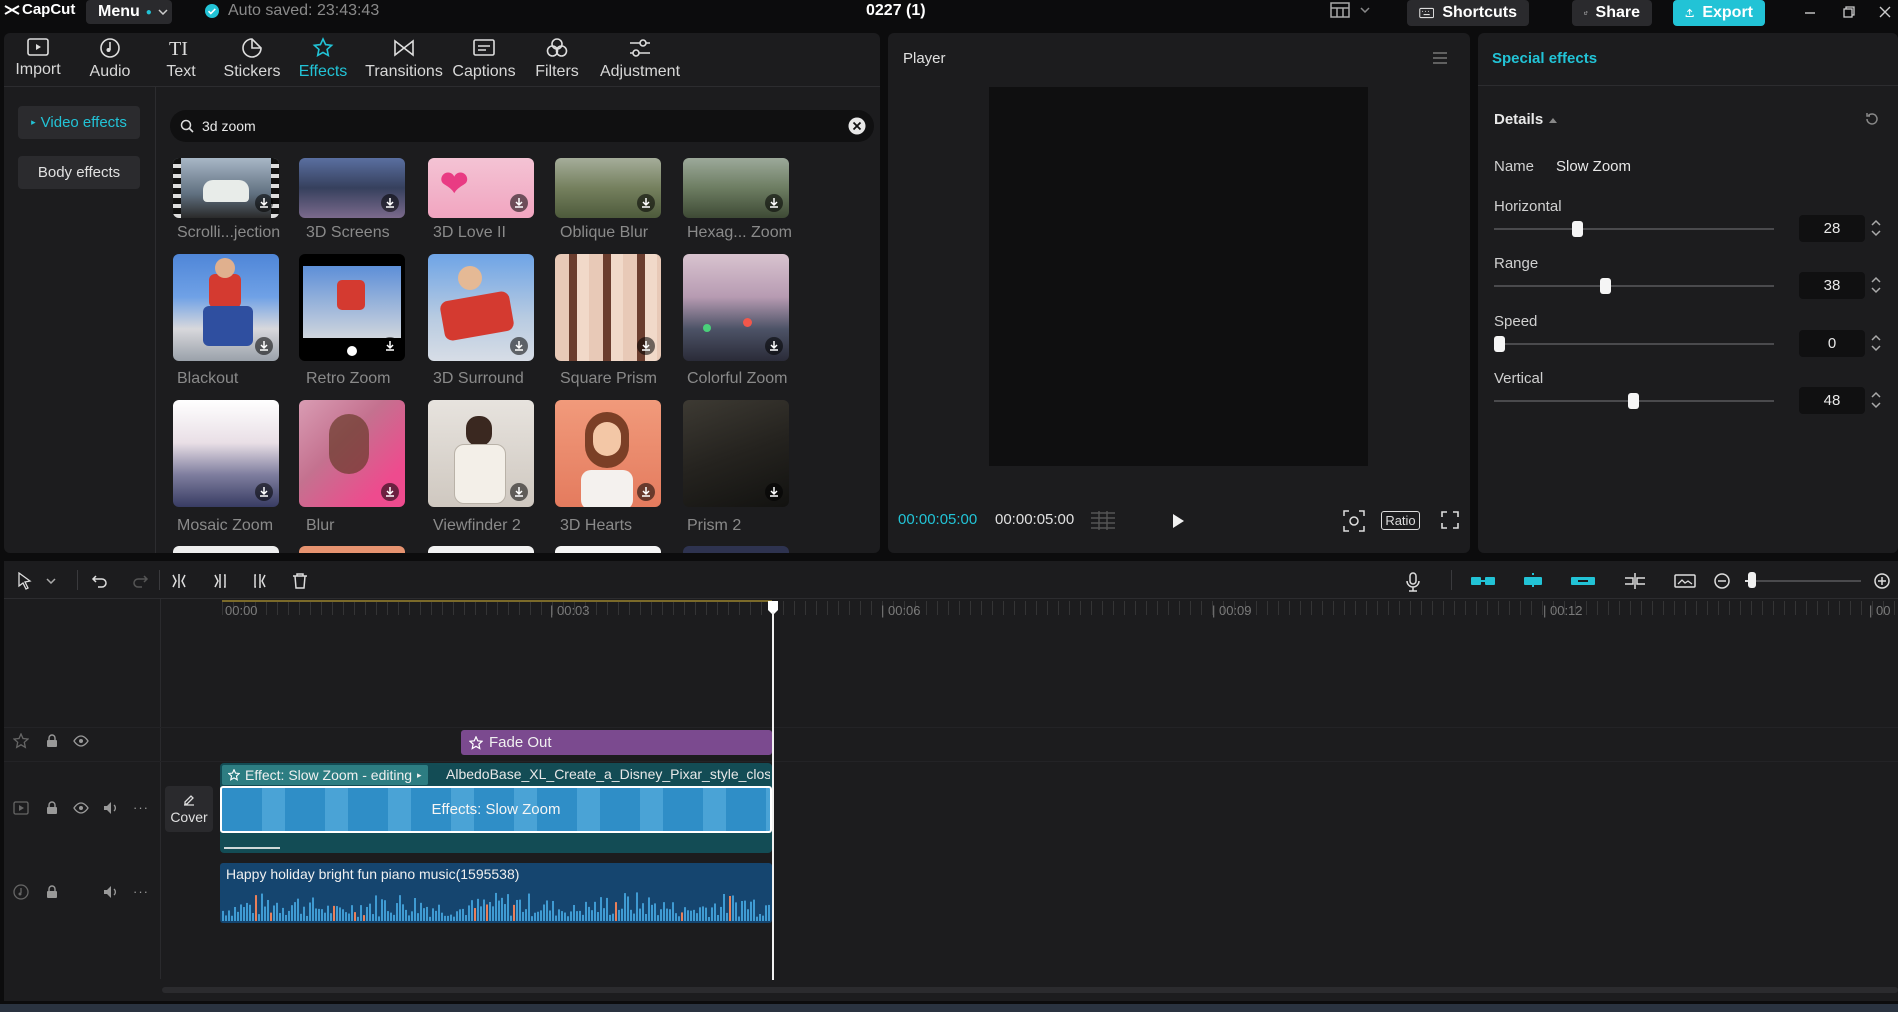  Describe the element at coordinates (1583, 581) in the screenshot. I see `linkage-icon` at that location.